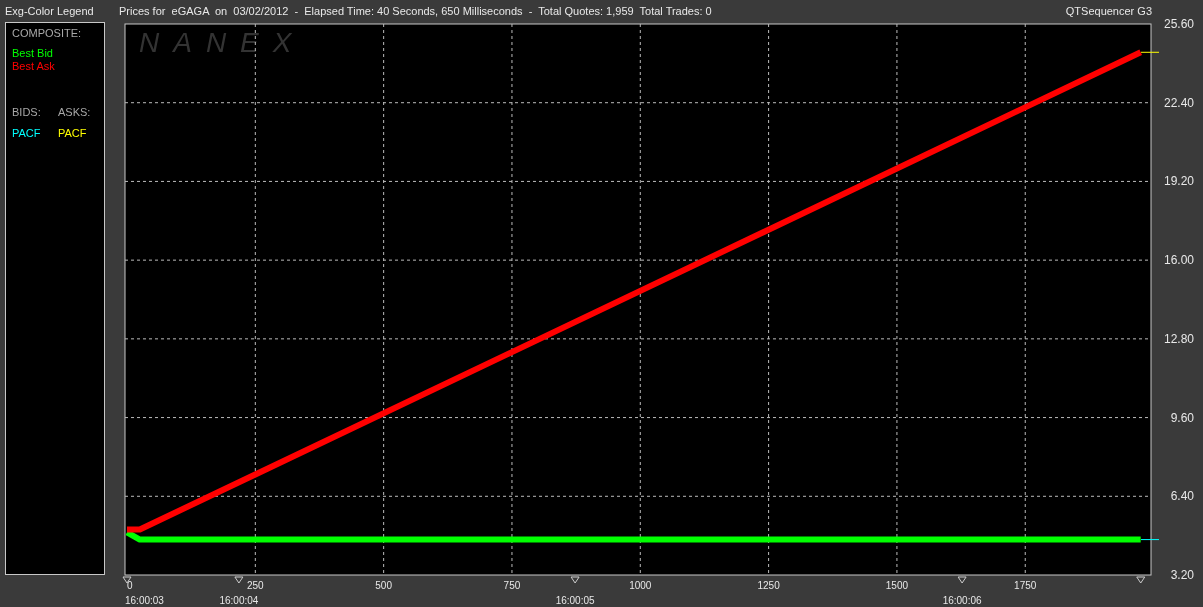  I want to click on asks-heading: ASKS:, so click(73, 112).